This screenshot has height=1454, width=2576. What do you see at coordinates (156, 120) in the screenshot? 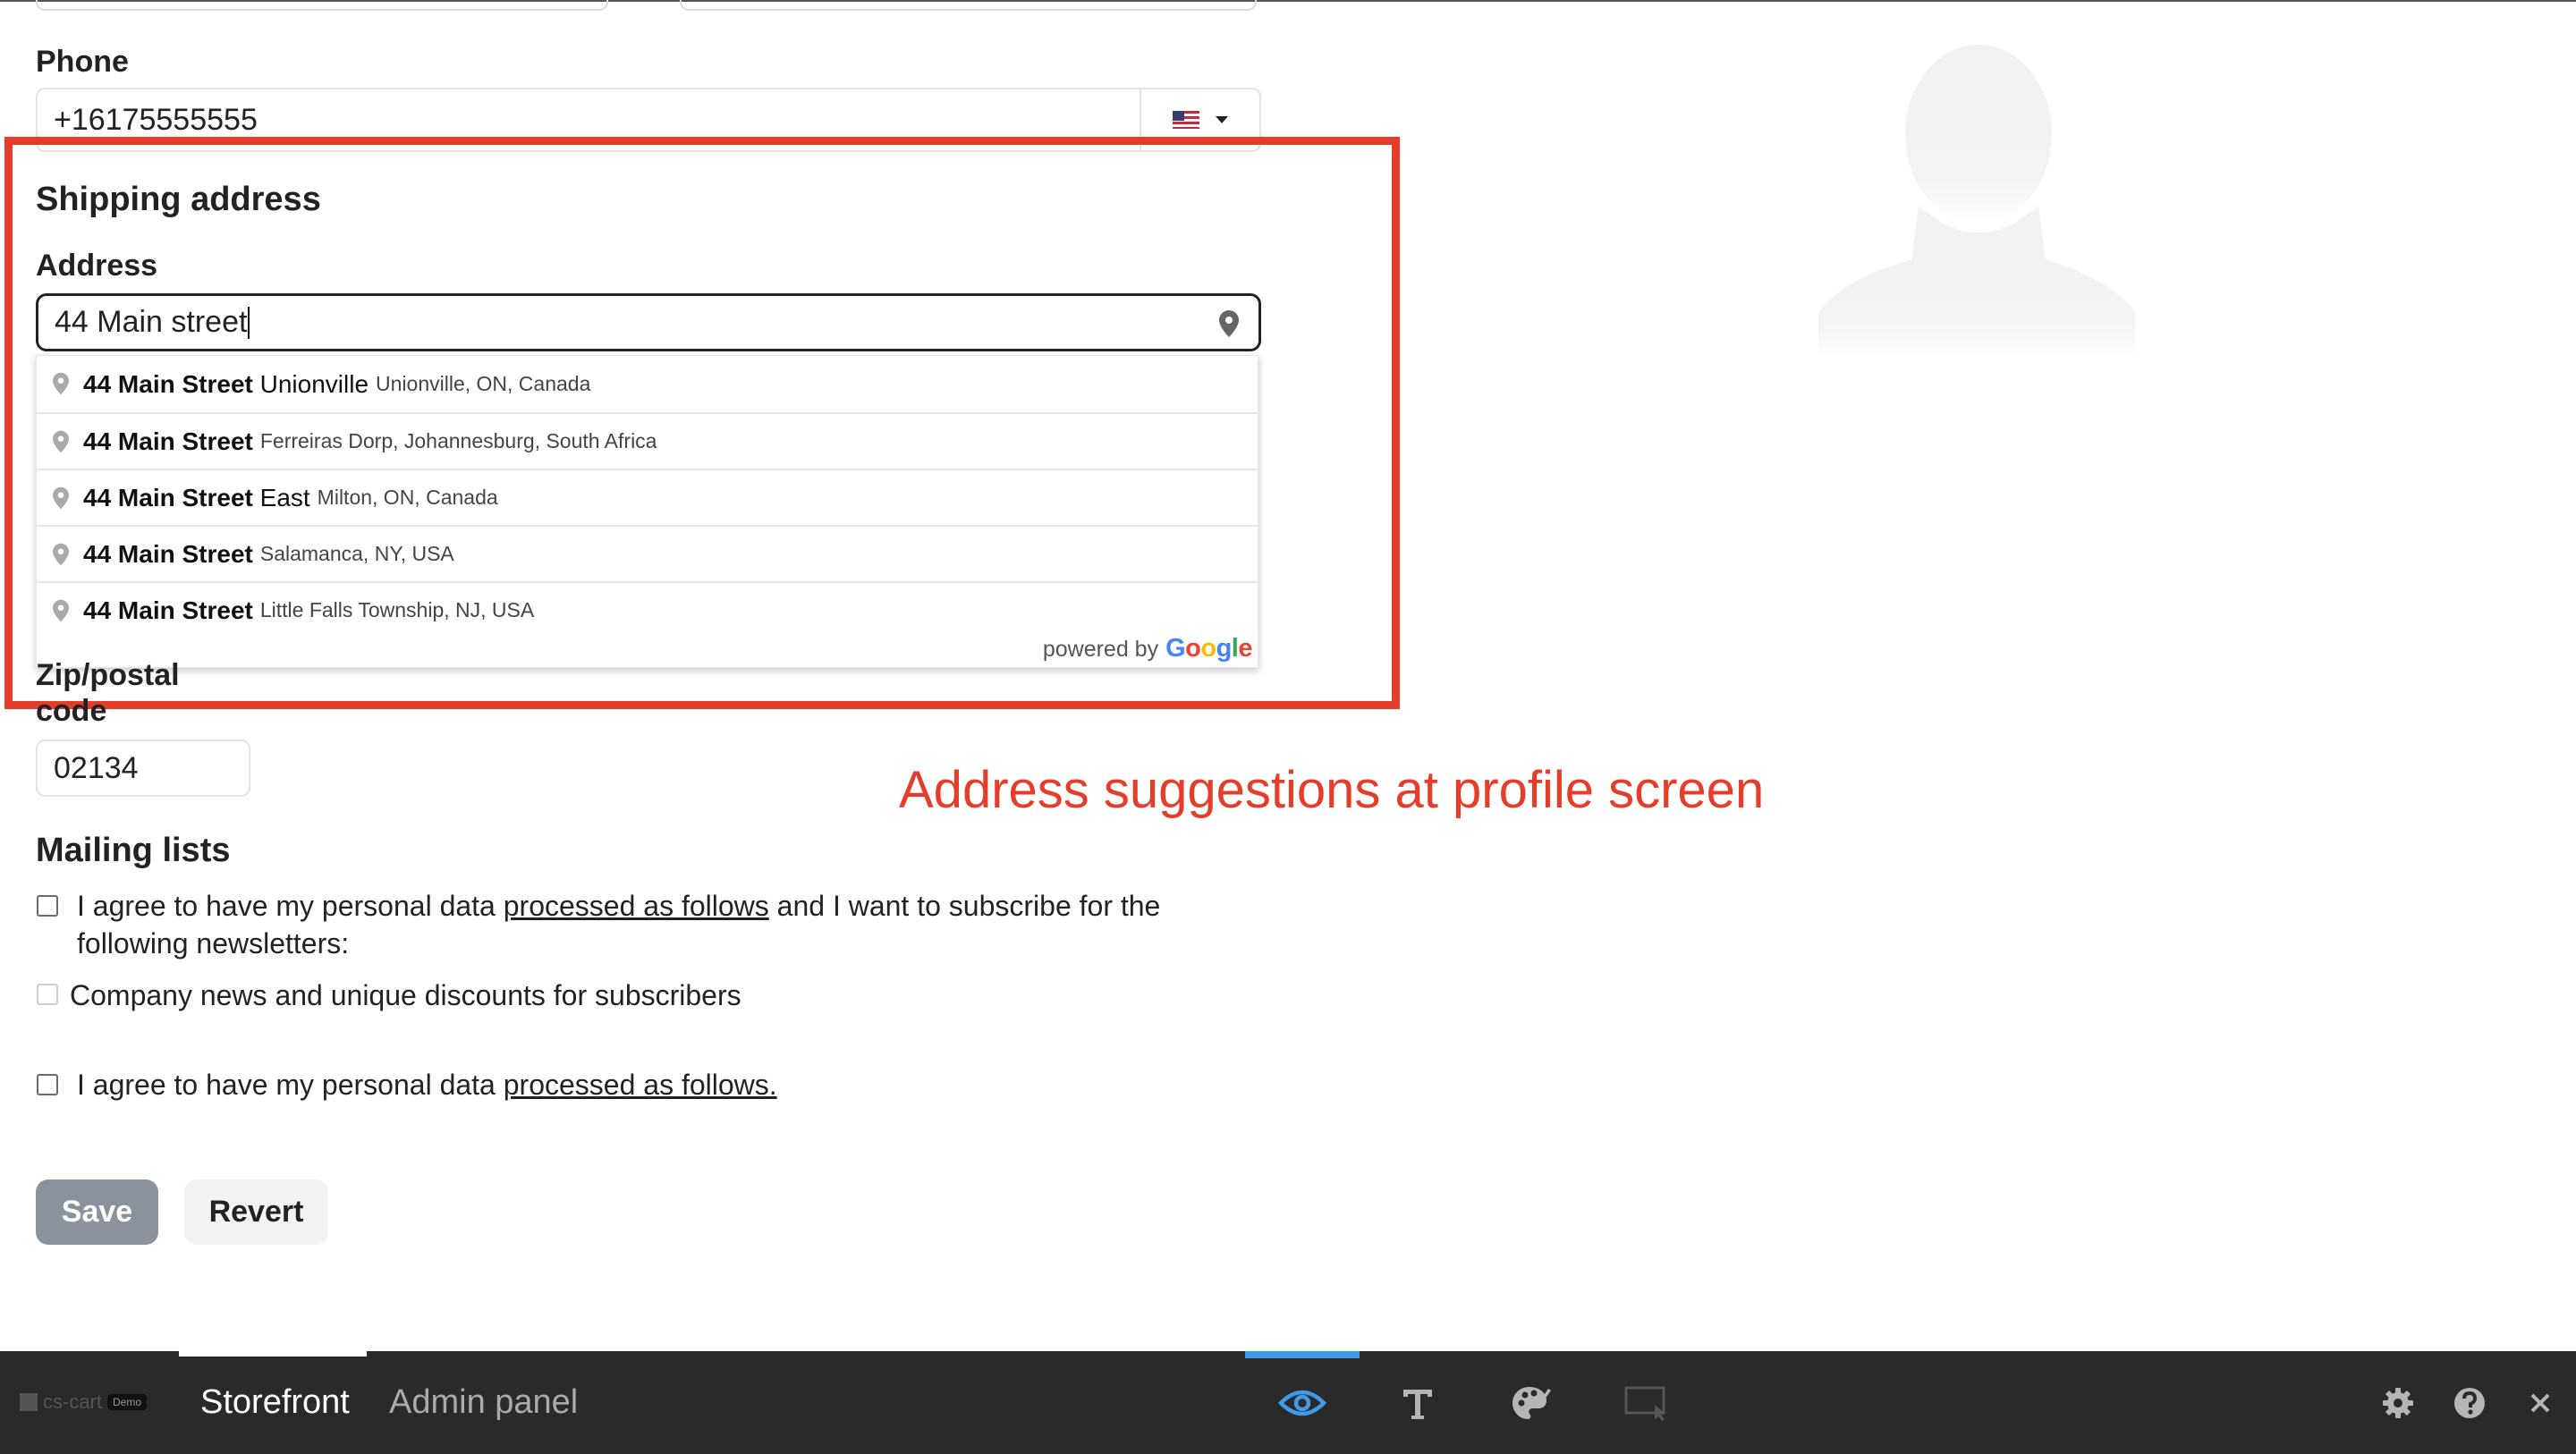
I see `phone-value: +16175555555` at bounding box center [156, 120].